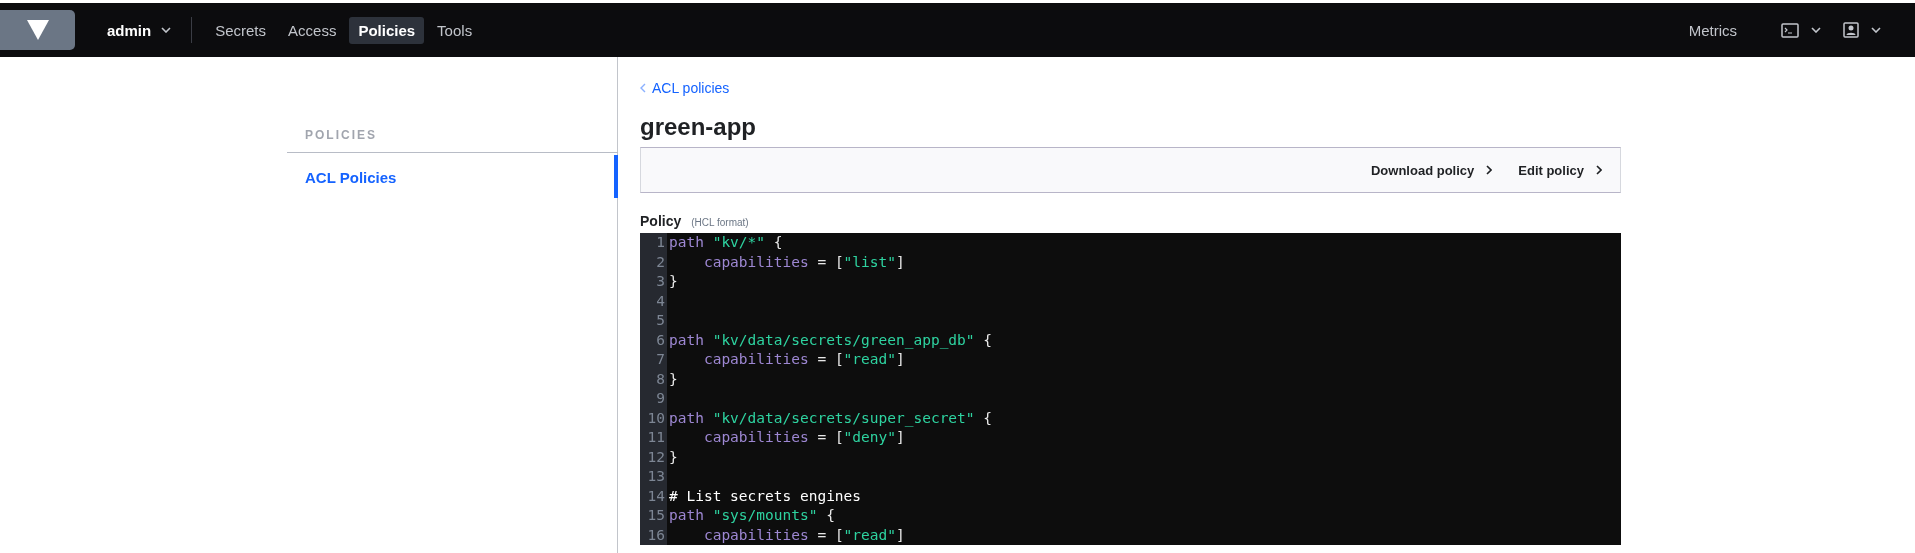 The image size is (1915, 553). I want to click on line-number: 15, so click(655, 515).